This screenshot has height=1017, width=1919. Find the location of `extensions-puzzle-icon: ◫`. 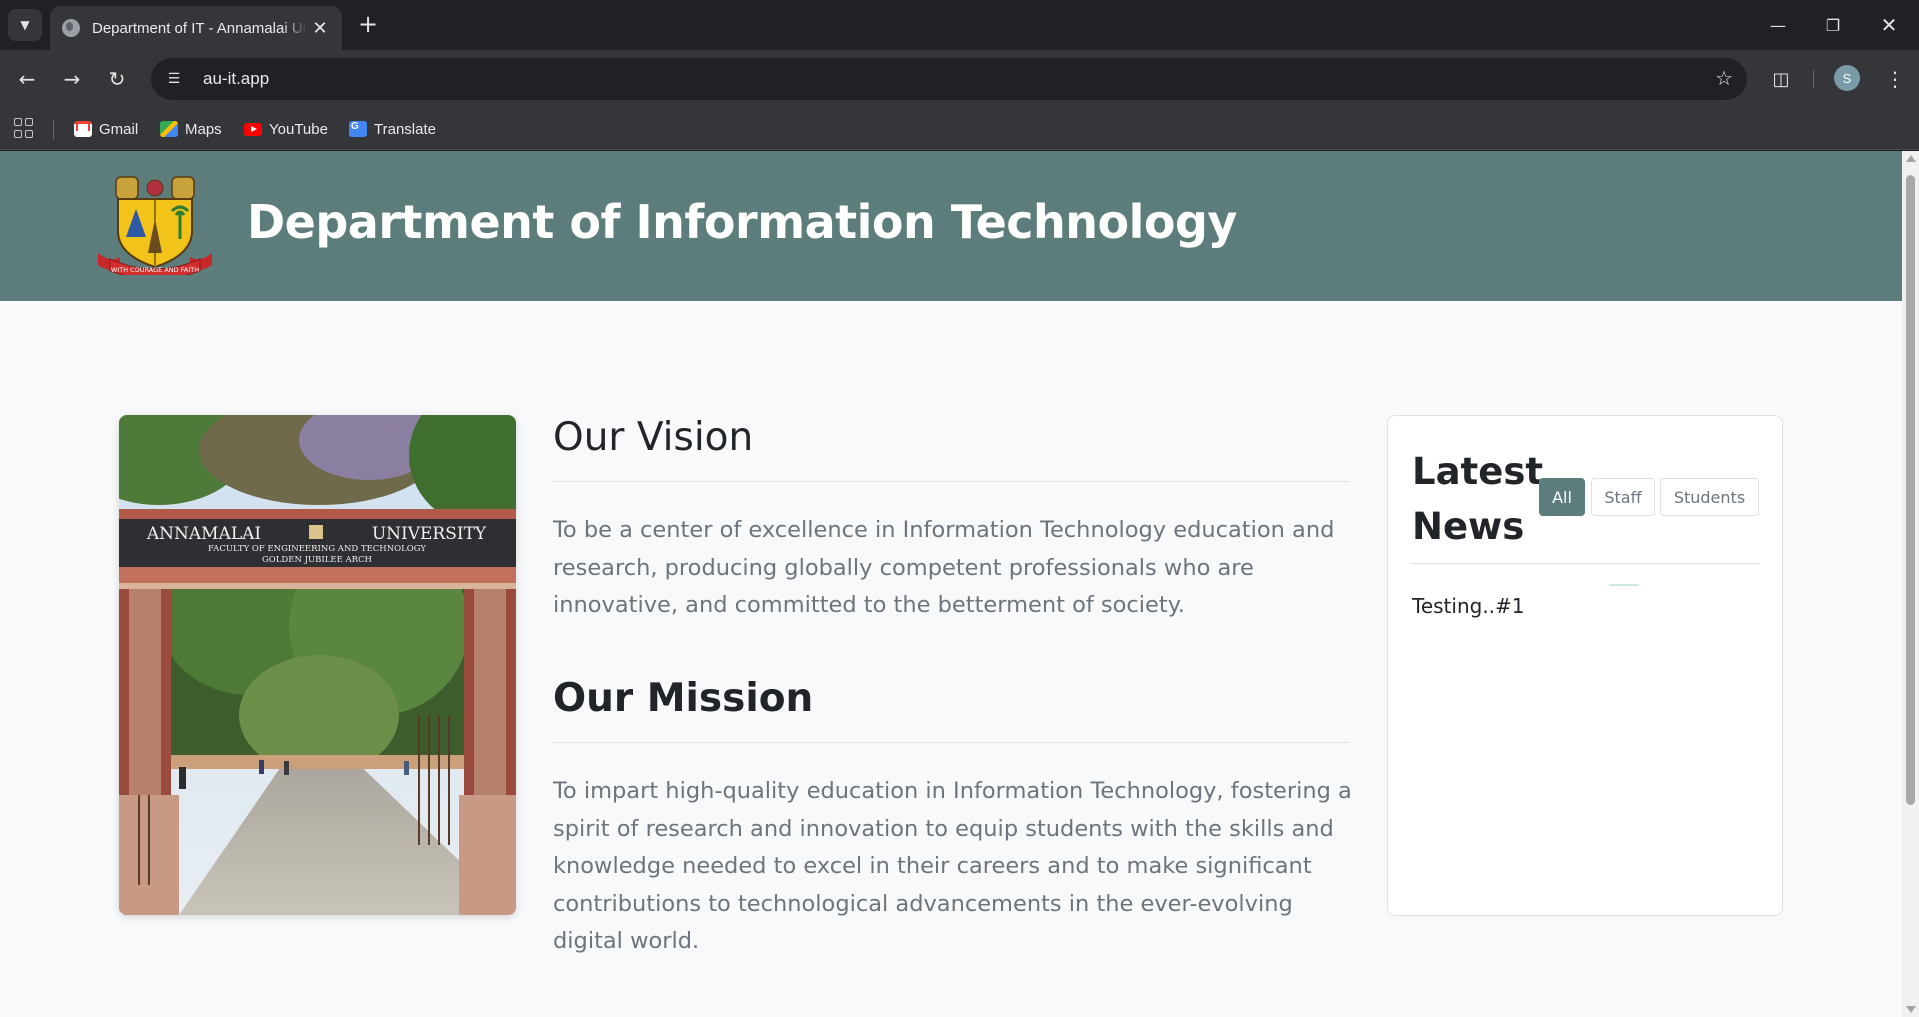

extensions-puzzle-icon: ◫ is located at coordinates (1781, 79).